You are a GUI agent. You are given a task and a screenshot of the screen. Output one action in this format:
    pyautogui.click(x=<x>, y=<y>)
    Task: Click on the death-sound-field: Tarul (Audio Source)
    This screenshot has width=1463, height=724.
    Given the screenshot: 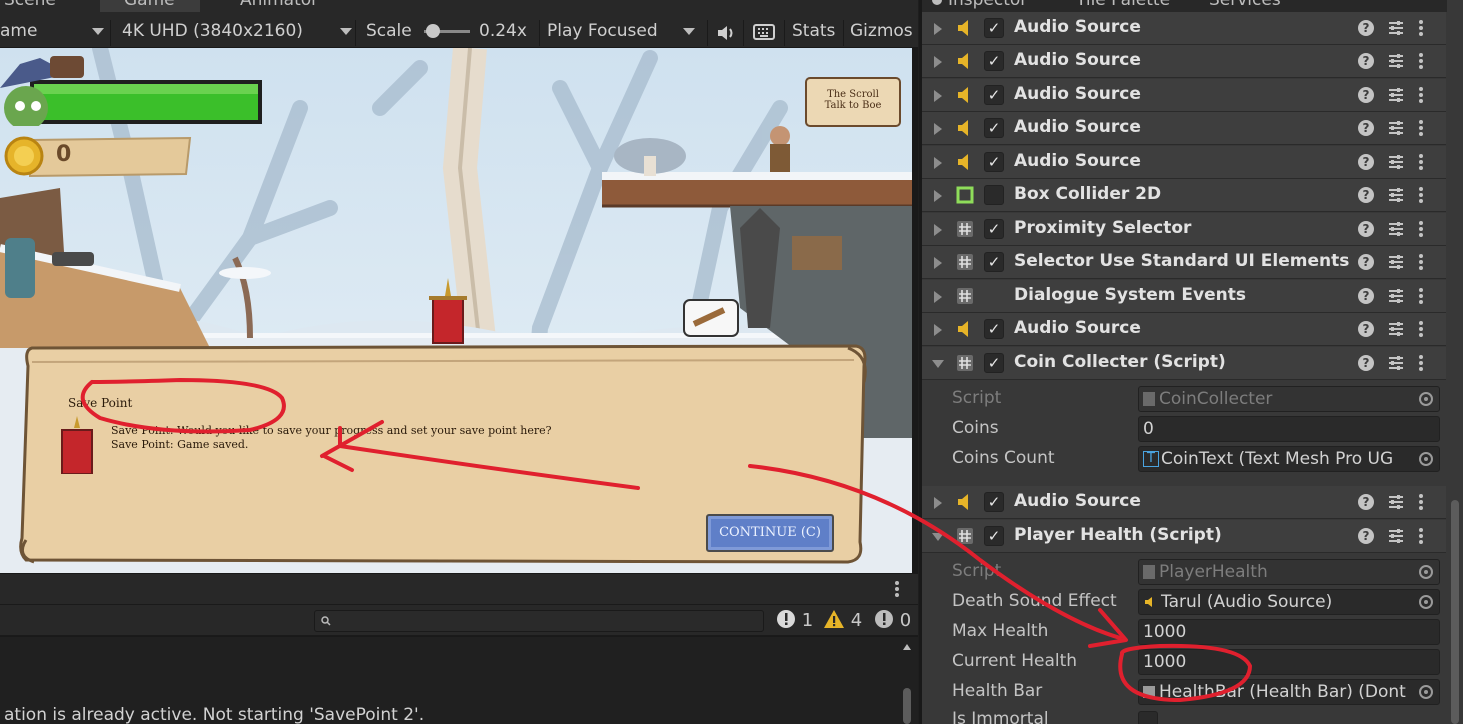 What is the action you would take?
    pyautogui.click(x=1289, y=602)
    